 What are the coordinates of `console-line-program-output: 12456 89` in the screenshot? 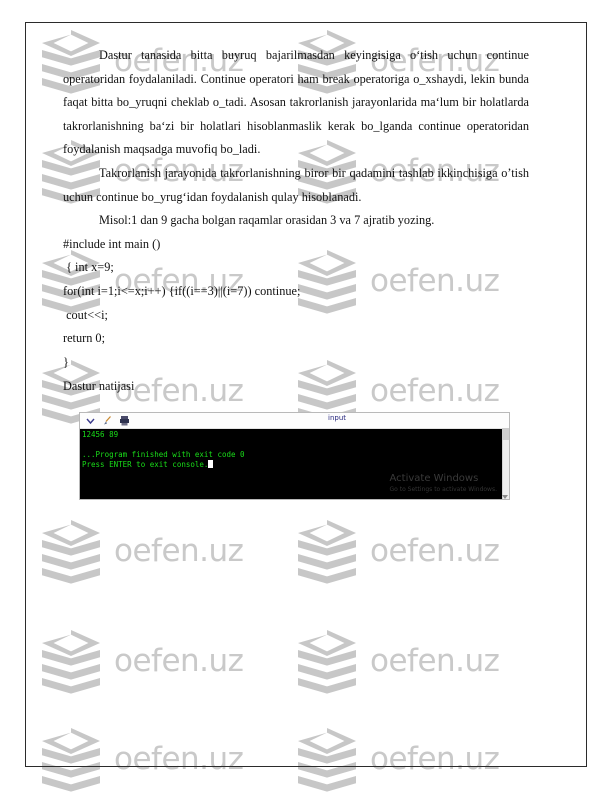 It's located at (100, 434).